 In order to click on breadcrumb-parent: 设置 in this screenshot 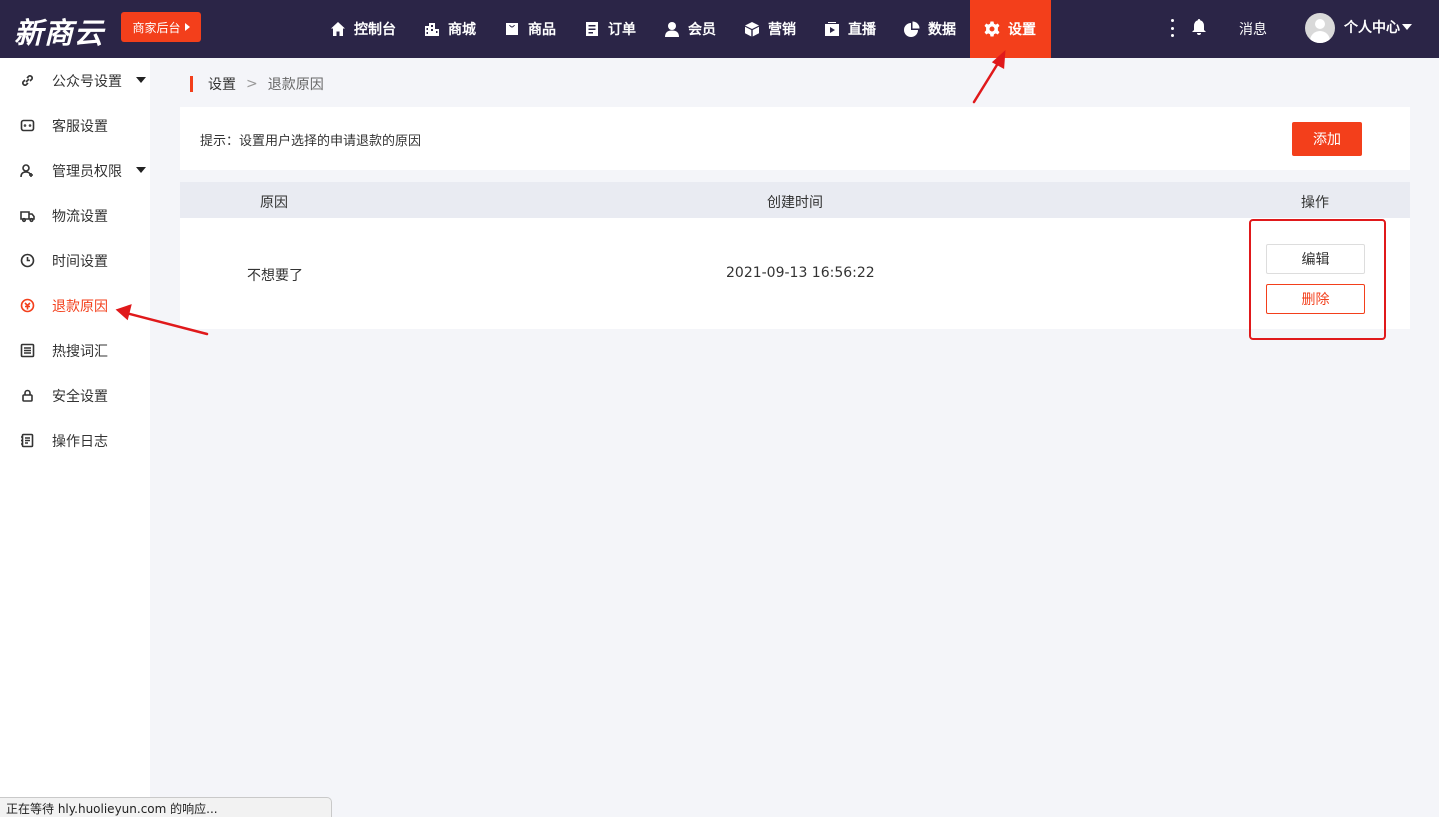, I will do `click(222, 84)`.